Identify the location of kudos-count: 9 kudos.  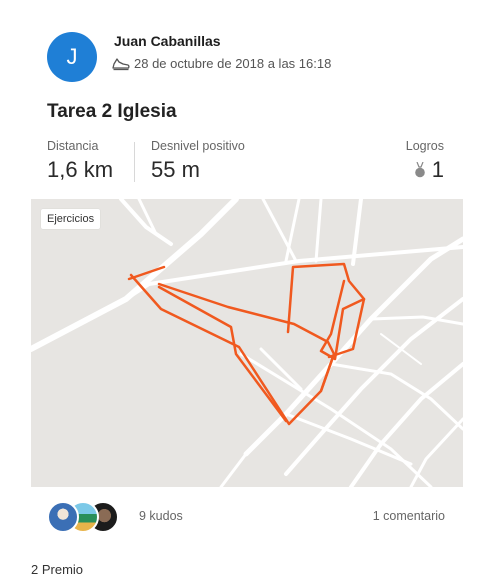
(161, 516).